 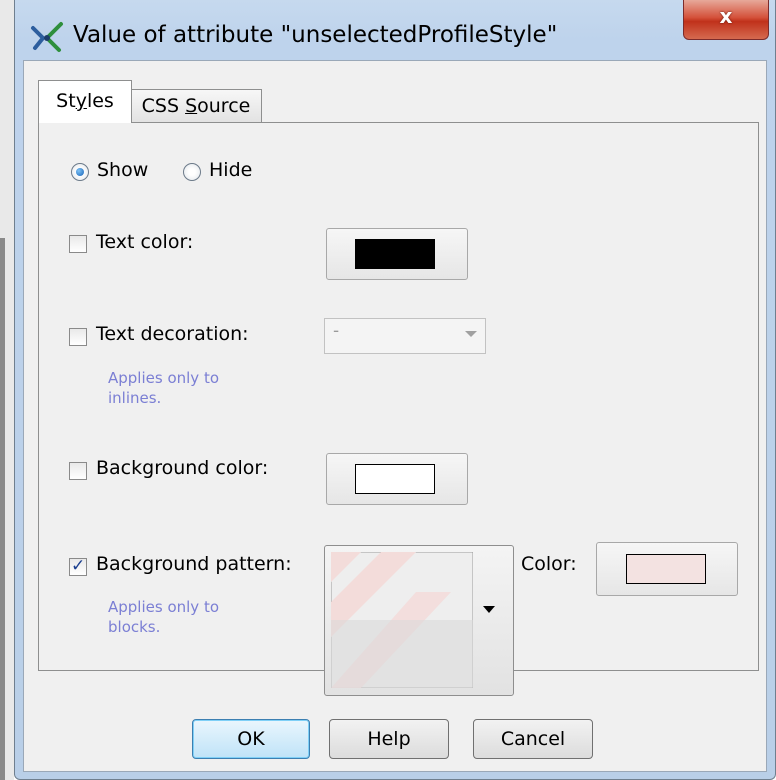 What do you see at coordinates (145, 242) in the screenshot?
I see `text-color-label: Text color:` at bounding box center [145, 242].